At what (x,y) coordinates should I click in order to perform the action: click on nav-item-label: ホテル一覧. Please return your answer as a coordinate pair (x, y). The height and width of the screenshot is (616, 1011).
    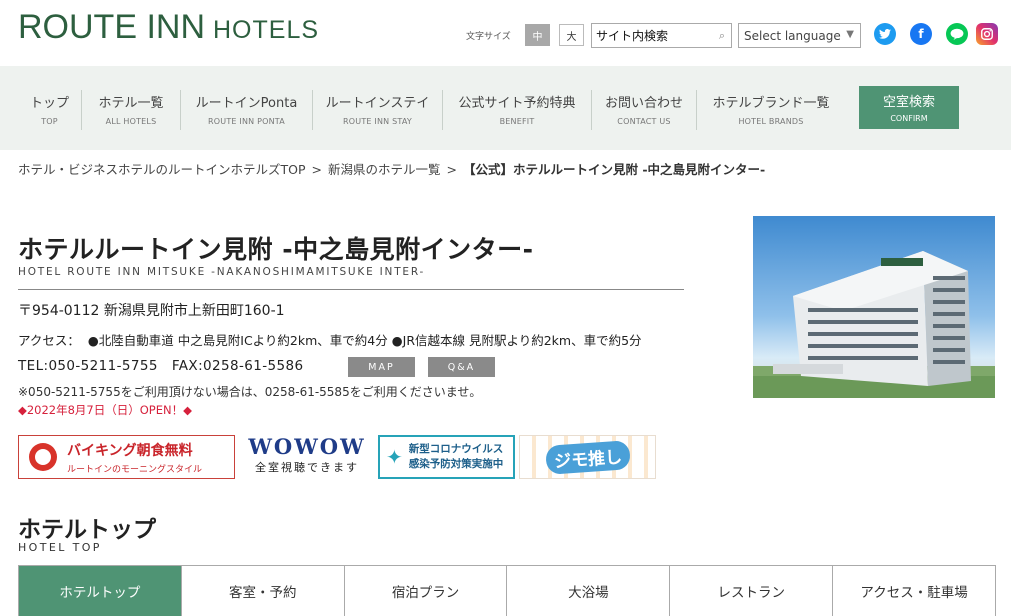
    Looking at the image, I should click on (131, 103).